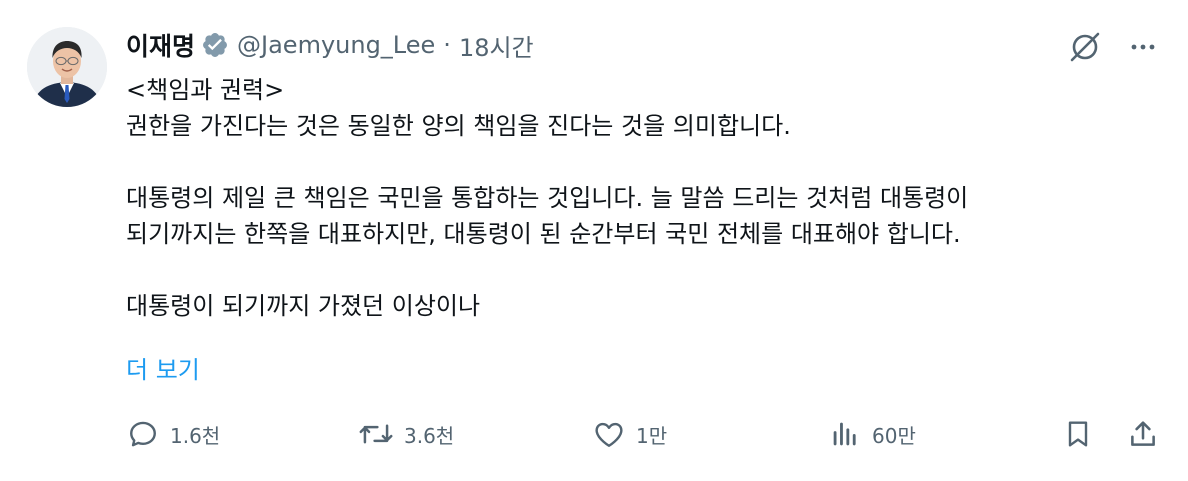 The image size is (1188, 481). What do you see at coordinates (629, 434) in the screenshot?
I see `like-button: 1만` at bounding box center [629, 434].